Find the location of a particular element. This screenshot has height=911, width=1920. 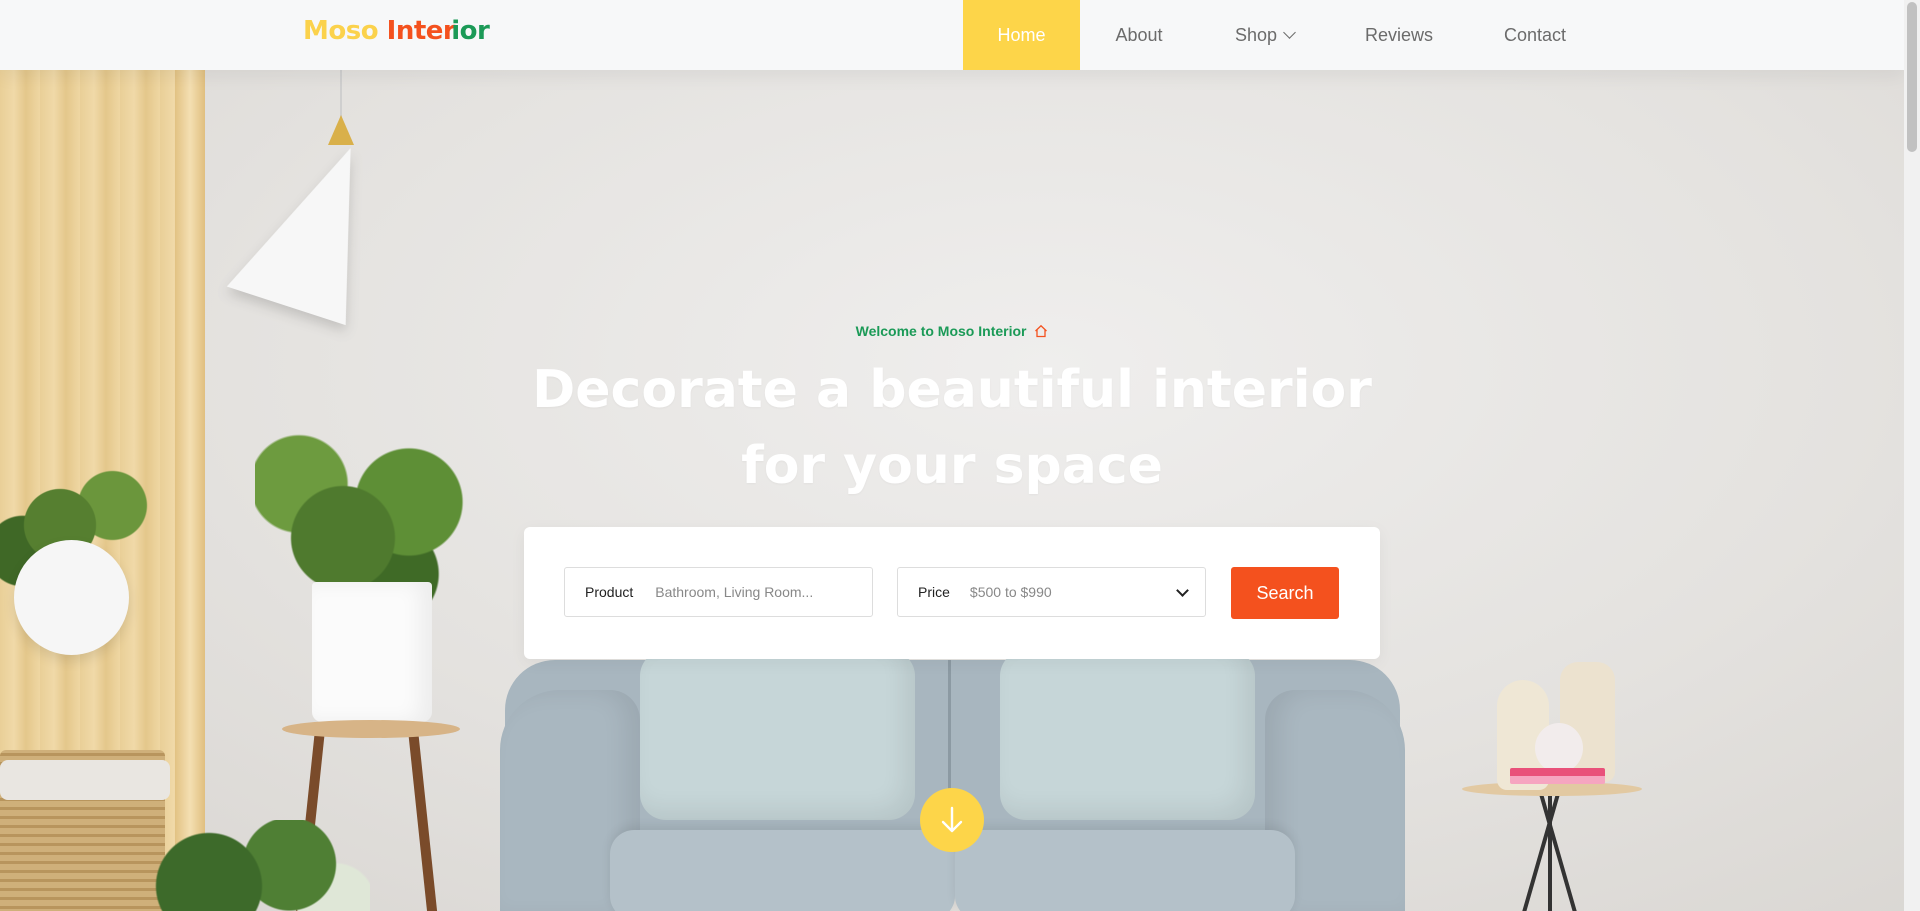

product-field: Product is located at coordinates (718, 592).